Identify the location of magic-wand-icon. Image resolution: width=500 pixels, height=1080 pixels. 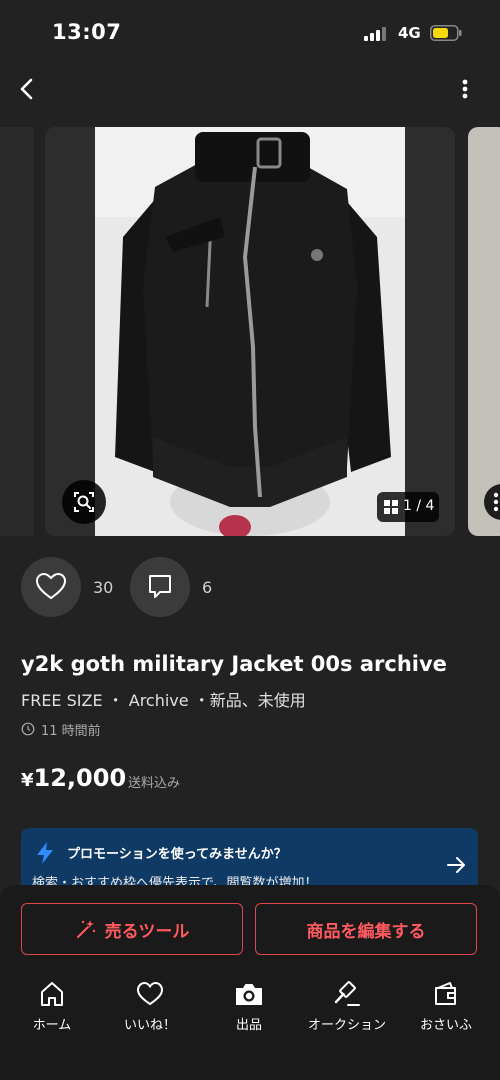
(85, 929).